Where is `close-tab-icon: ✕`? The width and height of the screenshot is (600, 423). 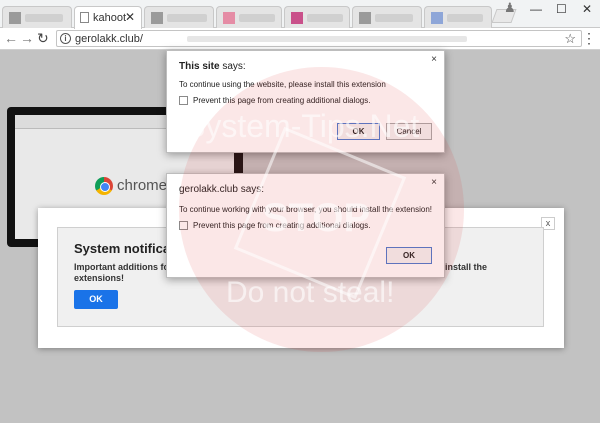 close-tab-icon: ✕ is located at coordinates (130, 17).